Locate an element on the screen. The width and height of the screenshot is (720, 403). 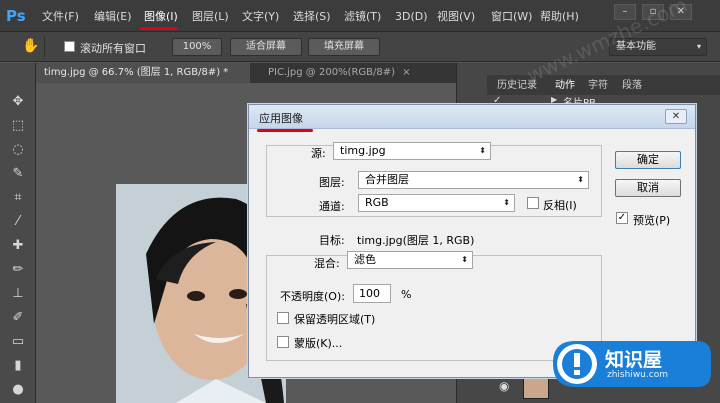
opacity-unit: % is located at coordinates (406, 294).